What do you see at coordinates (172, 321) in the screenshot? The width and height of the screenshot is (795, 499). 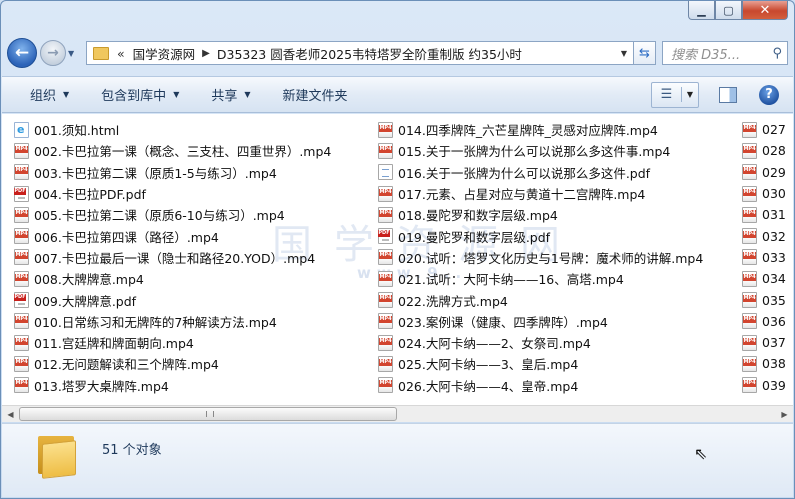 I see `file-item: 010.日常练习和无牌阵的7种解读方法.mp4` at bounding box center [172, 321].